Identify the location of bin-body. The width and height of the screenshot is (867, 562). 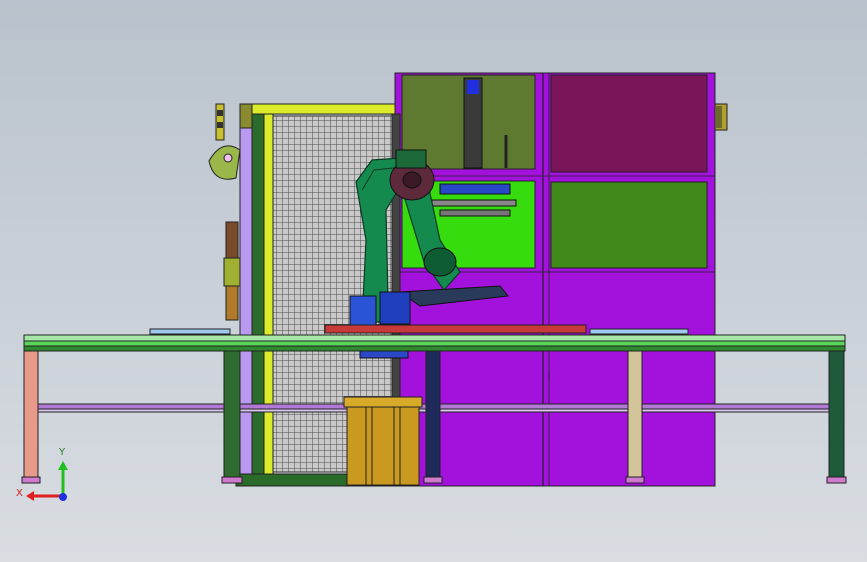
(383, 446).